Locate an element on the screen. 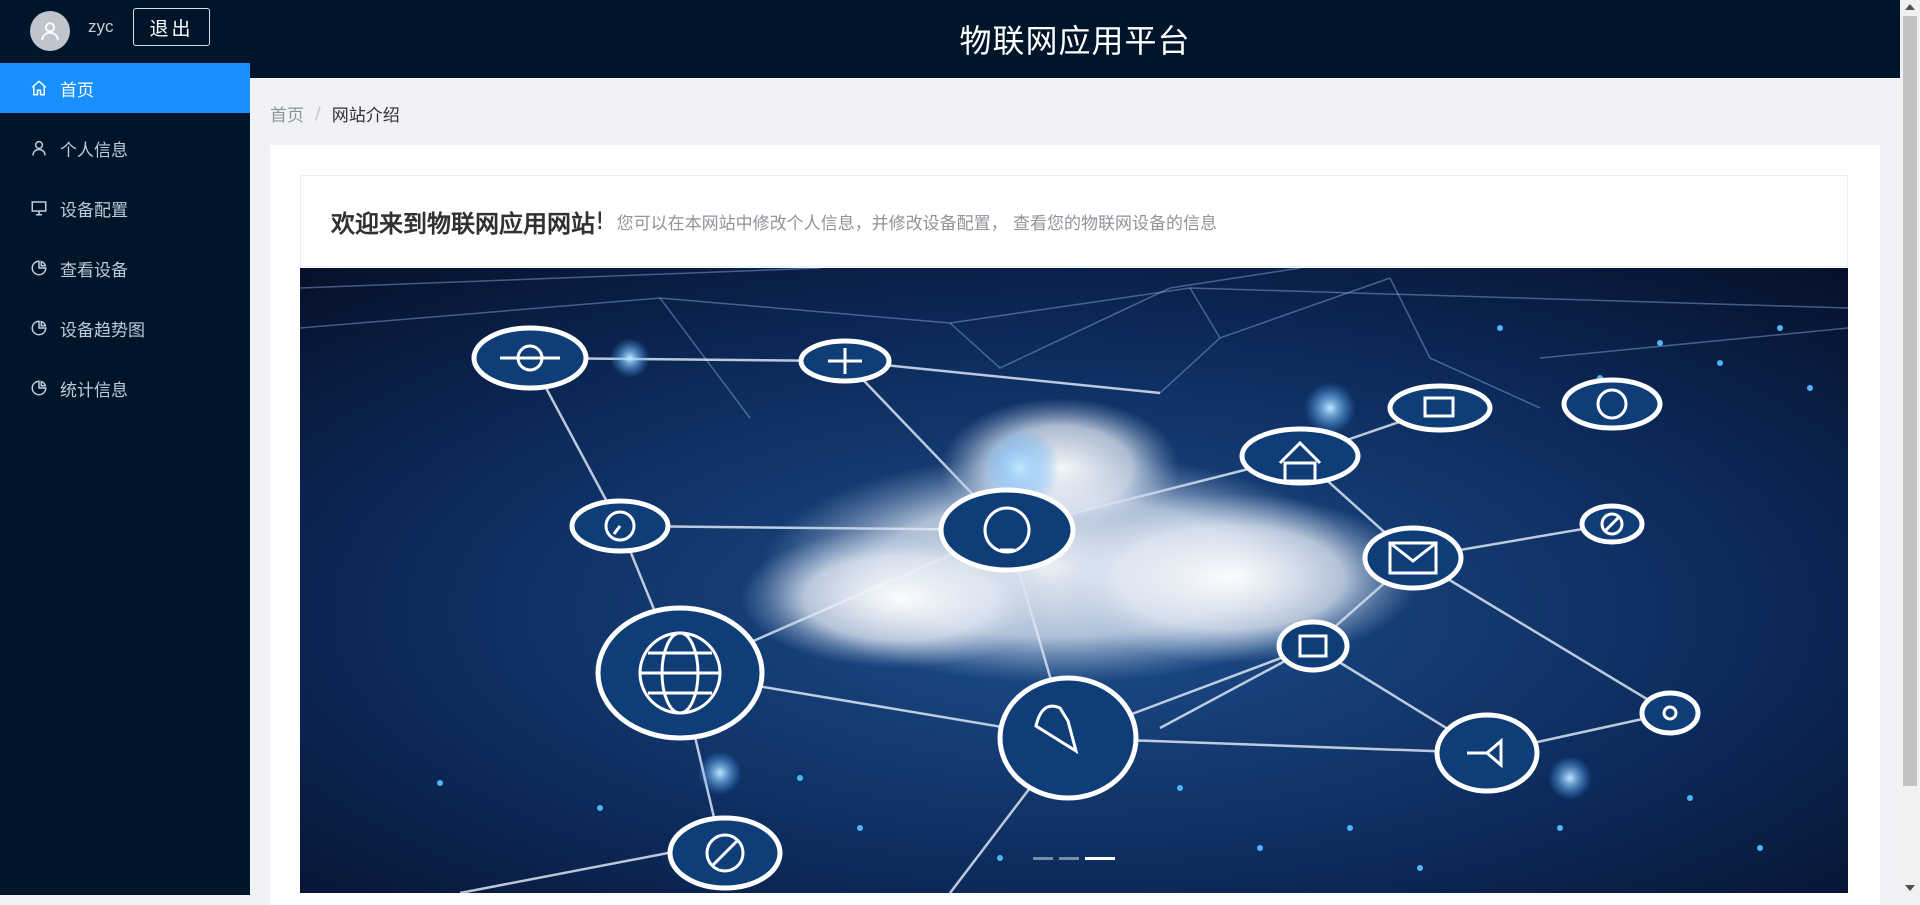  user-area: zyc 退出 is located at coordinates (125, 31).